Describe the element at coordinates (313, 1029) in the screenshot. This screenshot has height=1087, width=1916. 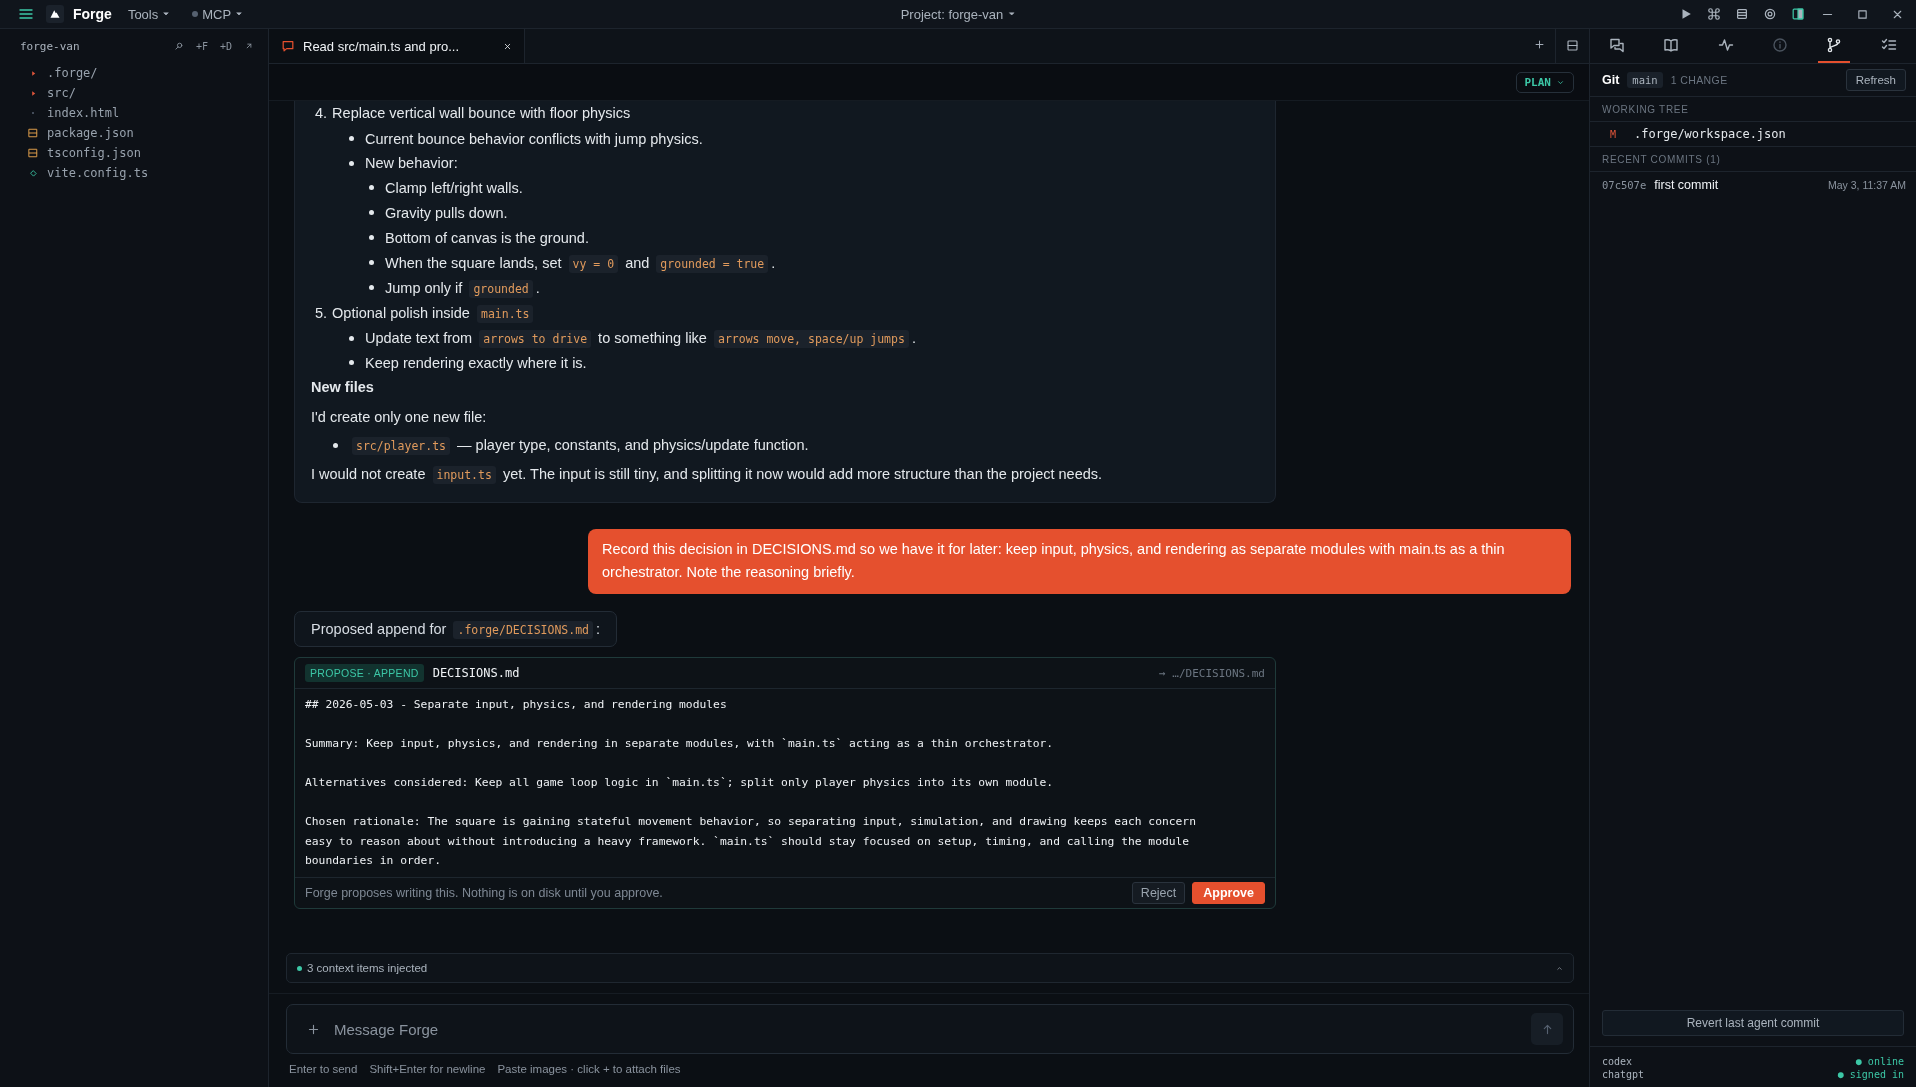
I see `attach-icon` at that location.